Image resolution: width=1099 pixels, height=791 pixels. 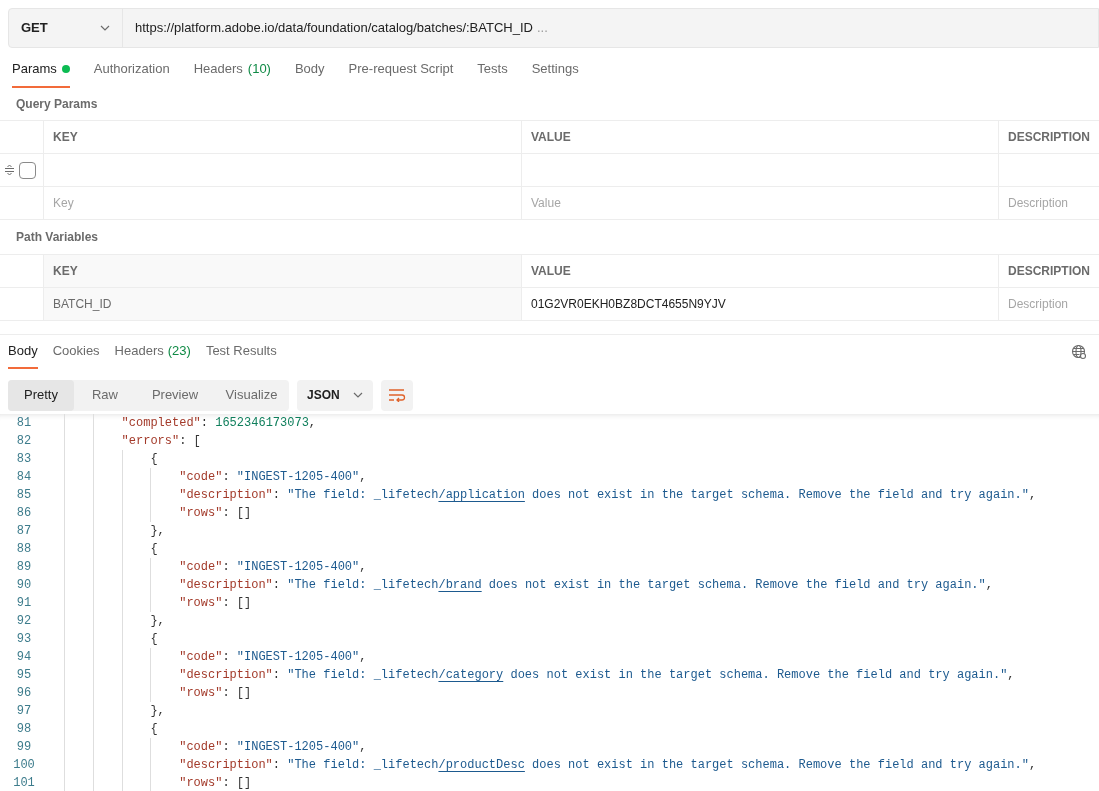 I want to click on line-number: 99, so click(x=24, y=747).